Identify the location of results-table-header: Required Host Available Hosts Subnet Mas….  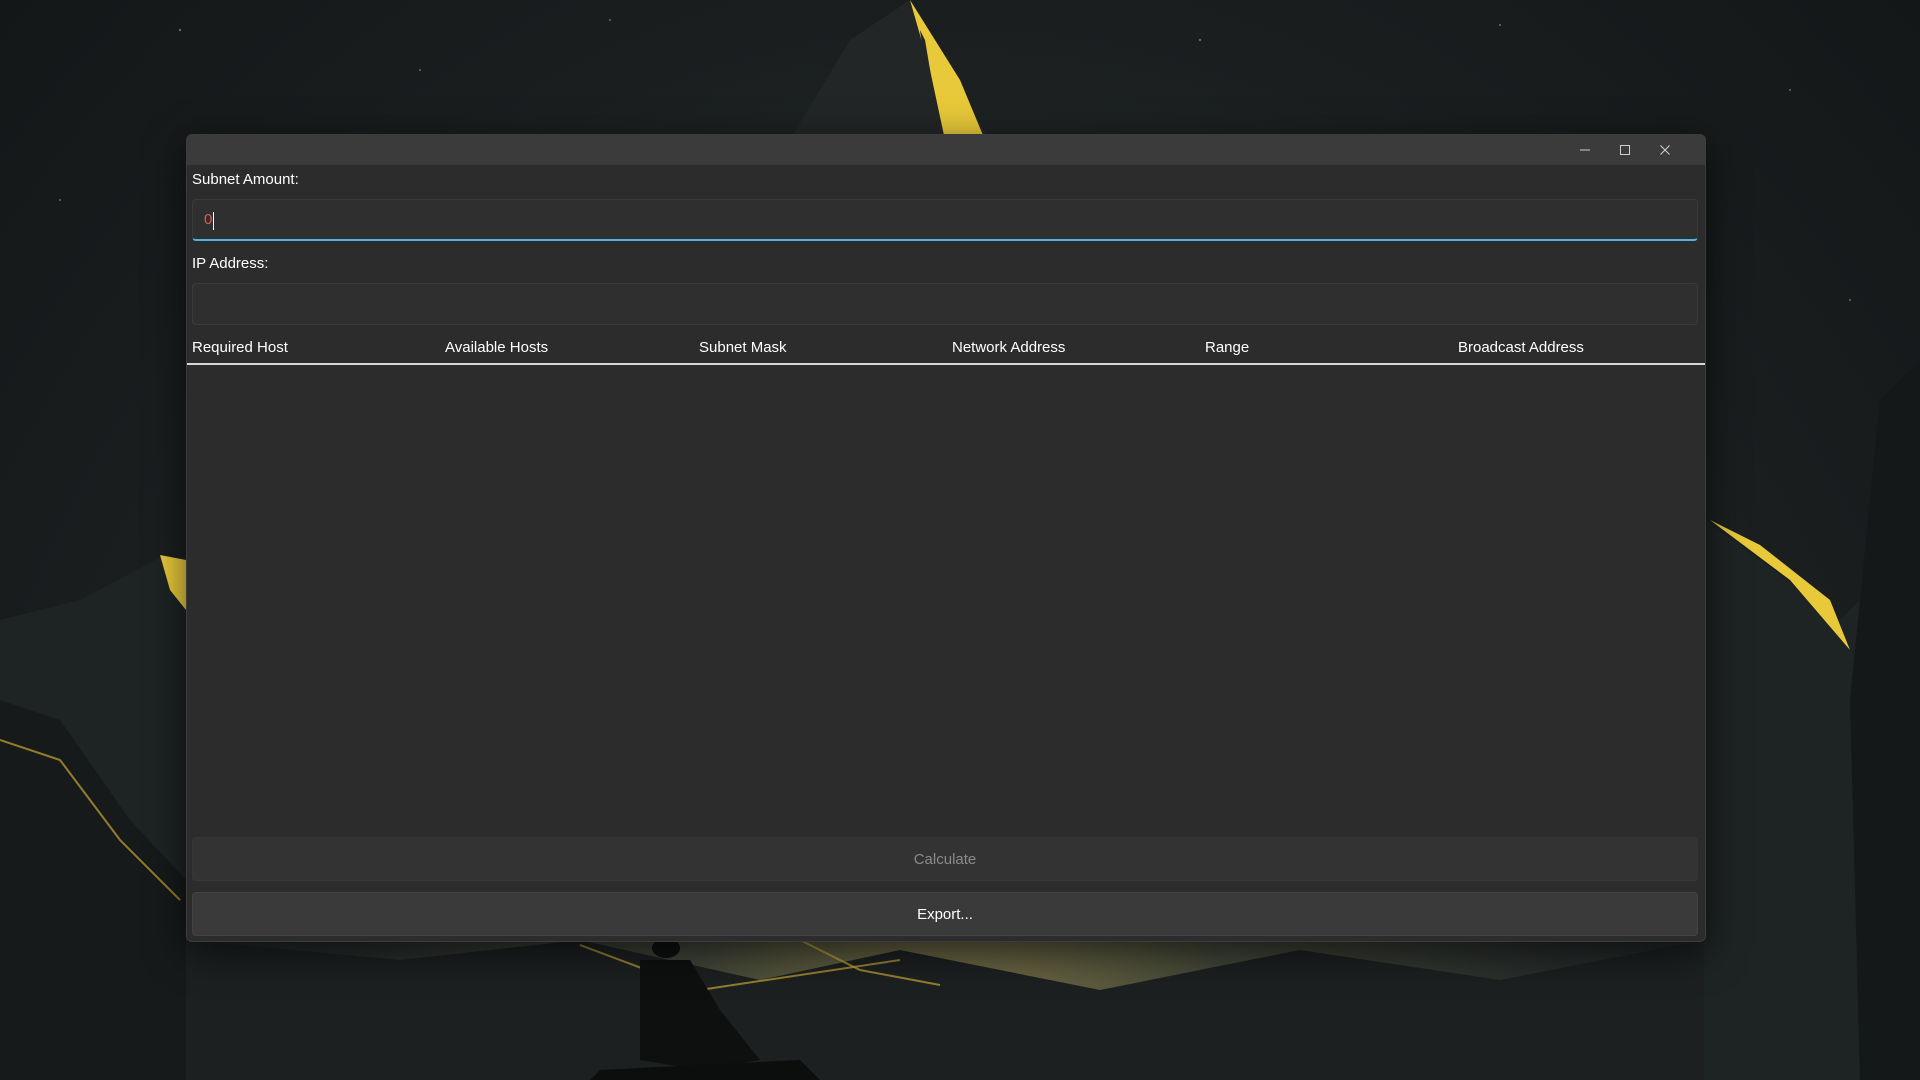
(946, 350).